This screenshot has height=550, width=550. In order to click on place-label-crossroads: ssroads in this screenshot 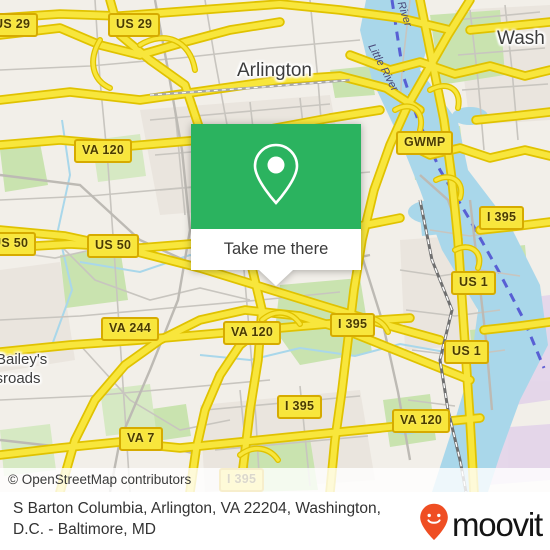, I will do `click(20, 378)`.